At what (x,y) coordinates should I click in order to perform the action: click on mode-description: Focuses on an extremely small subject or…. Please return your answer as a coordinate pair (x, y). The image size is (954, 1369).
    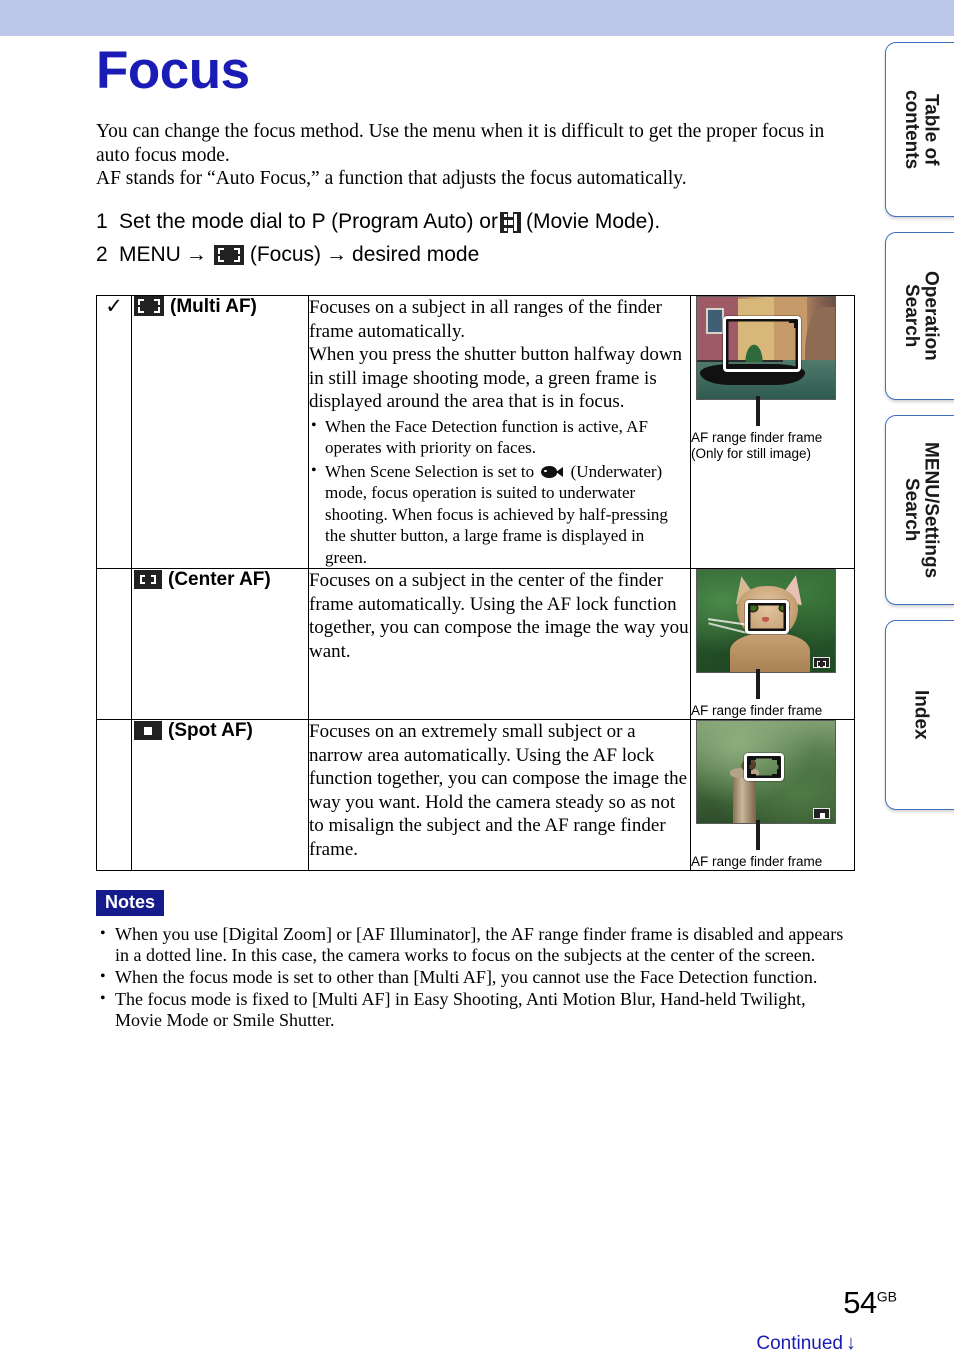
    Looking at the image, I should click on (498, 790).